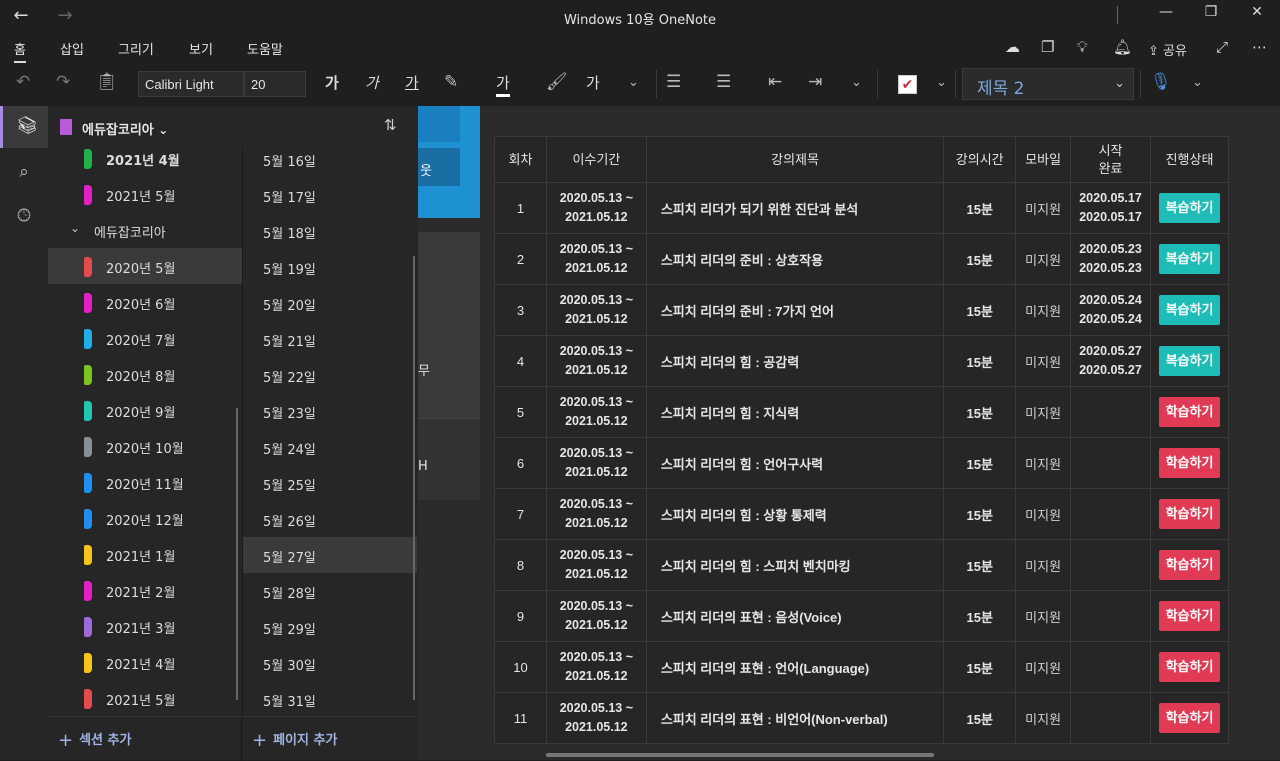  What do you see at coordinates (63, 82) in the screenshot?
I see `redo-icon: ↷` at bounding box center [63, 82].